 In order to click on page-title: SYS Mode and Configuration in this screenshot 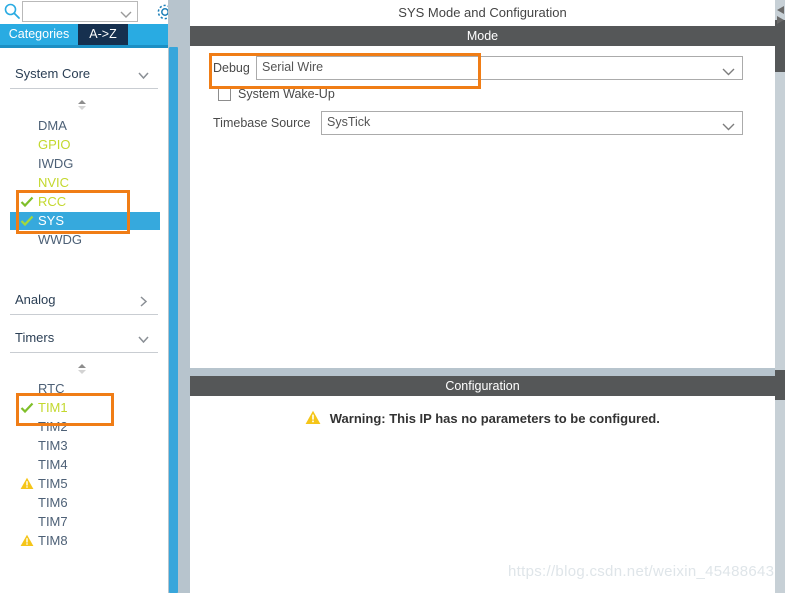, I will do `click(482, 13)`.